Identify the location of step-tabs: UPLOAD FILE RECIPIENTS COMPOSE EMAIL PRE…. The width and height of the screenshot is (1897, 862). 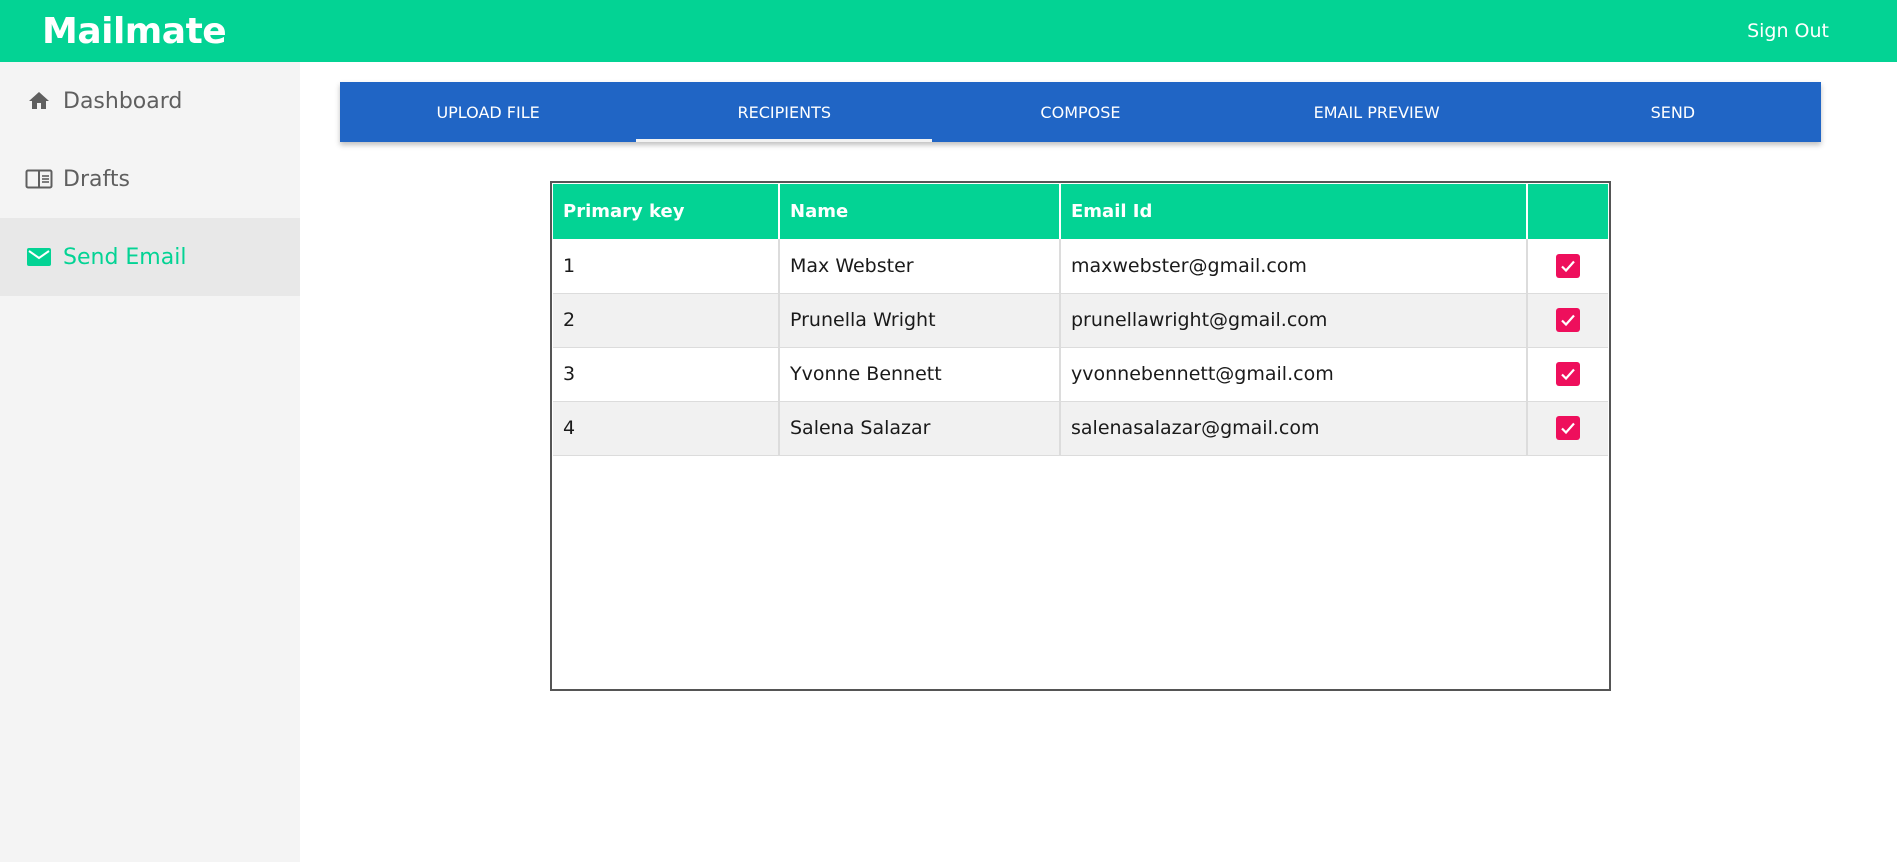
(1080, 112).